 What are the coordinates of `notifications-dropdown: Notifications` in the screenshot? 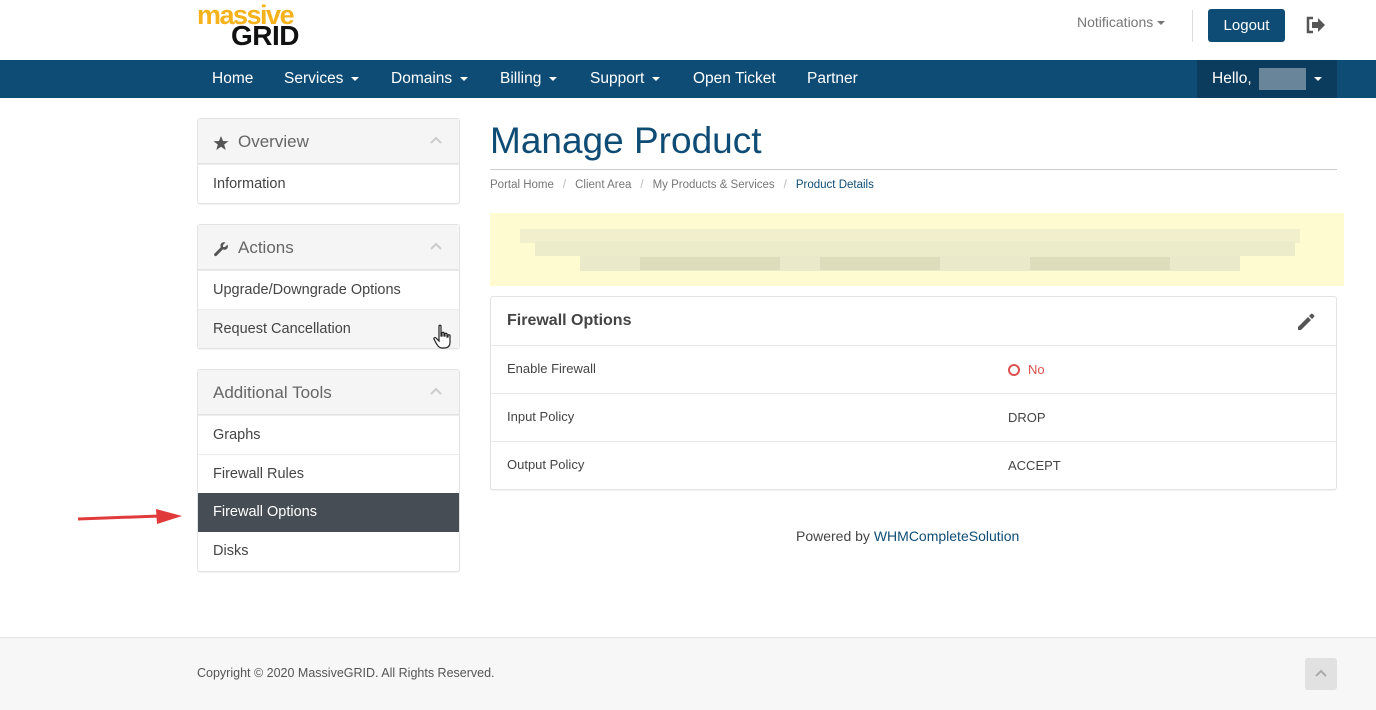 It's located at (1121, 22).